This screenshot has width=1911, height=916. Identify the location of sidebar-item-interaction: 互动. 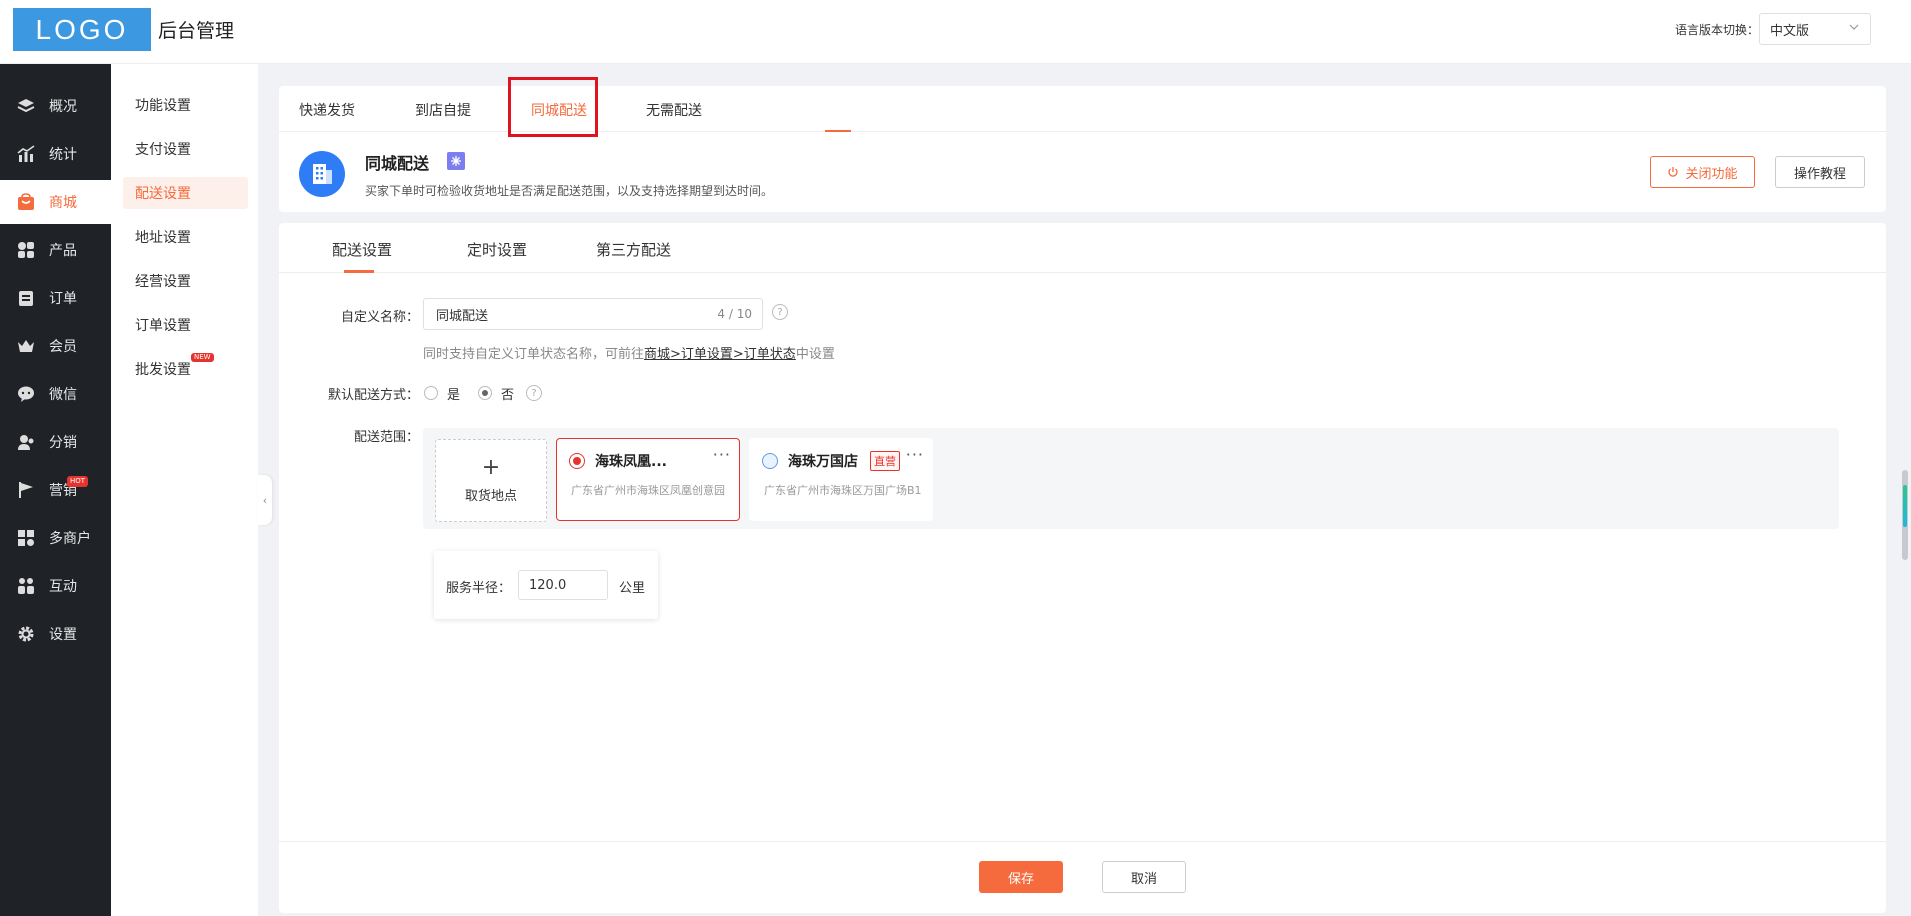
(55, 586).